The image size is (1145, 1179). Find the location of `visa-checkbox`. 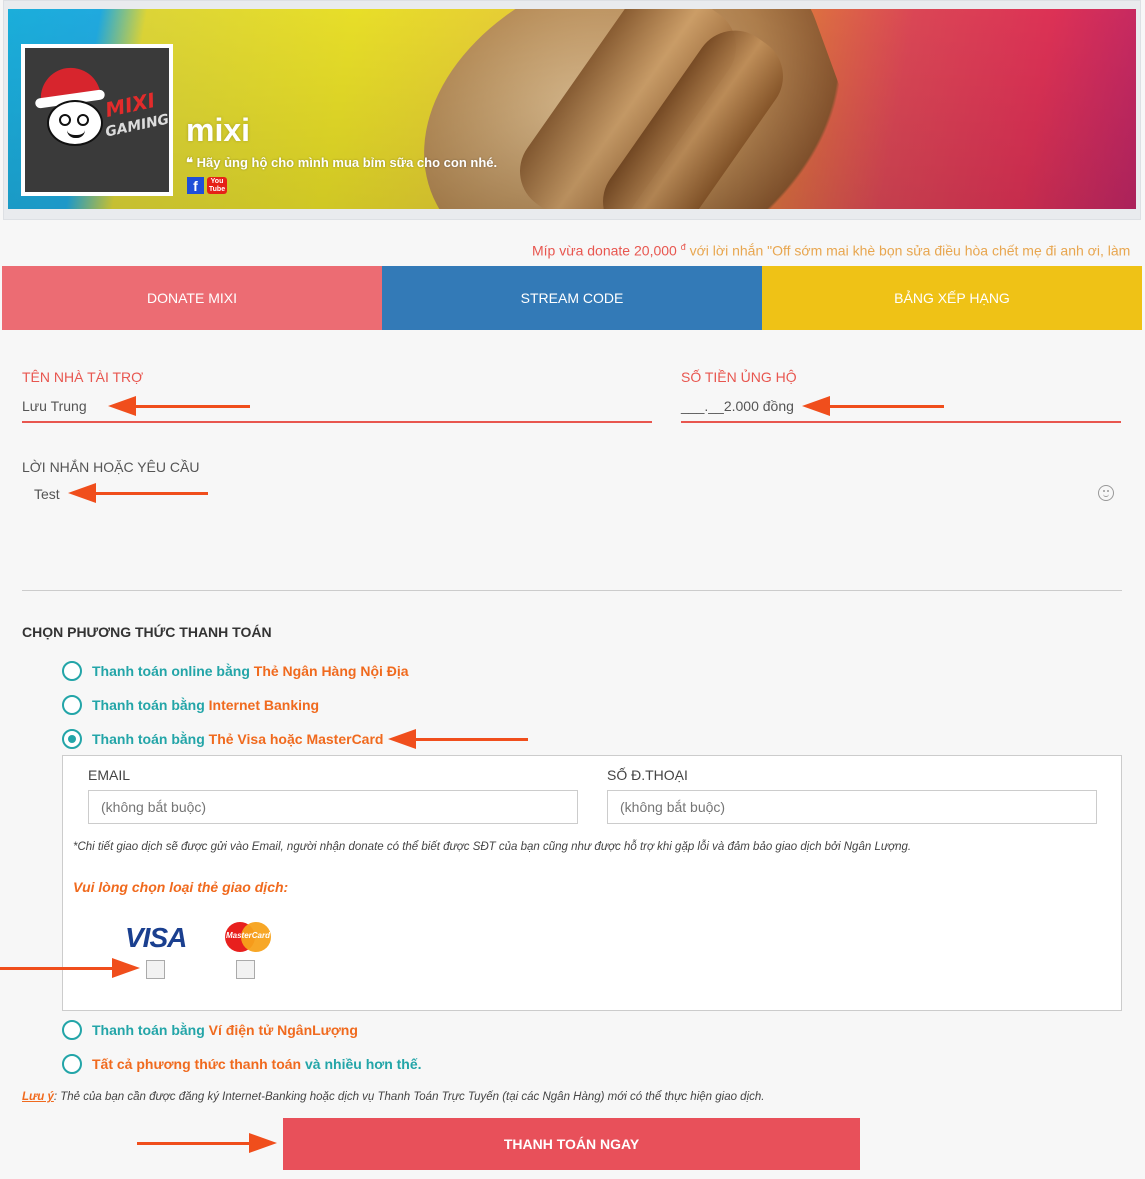

visa-checkbox is located at coordinates (155, 969).